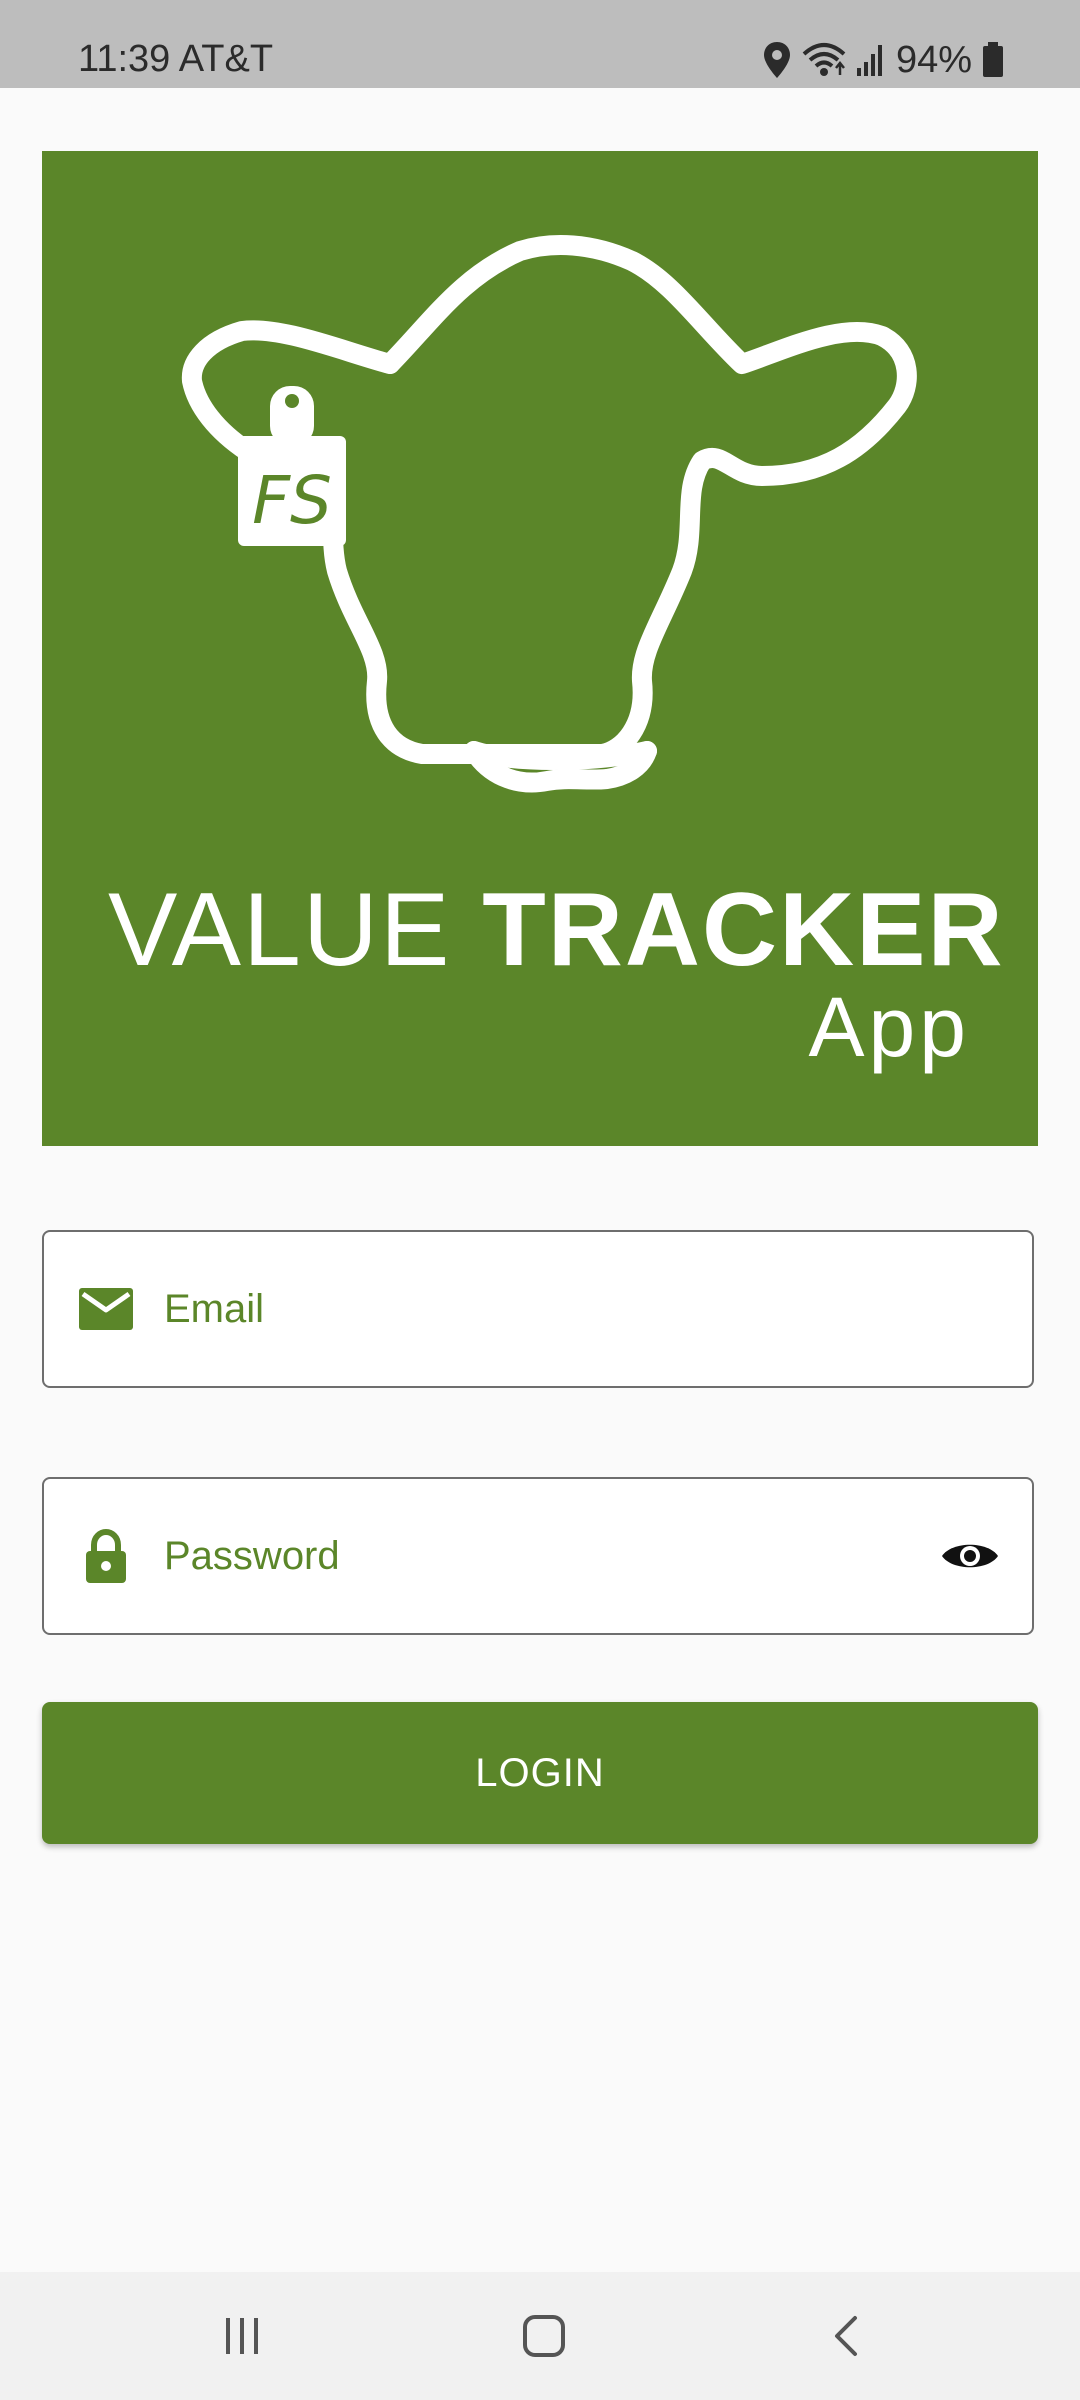  I want to click on app-title-light: VALUE, so click(295, 930).